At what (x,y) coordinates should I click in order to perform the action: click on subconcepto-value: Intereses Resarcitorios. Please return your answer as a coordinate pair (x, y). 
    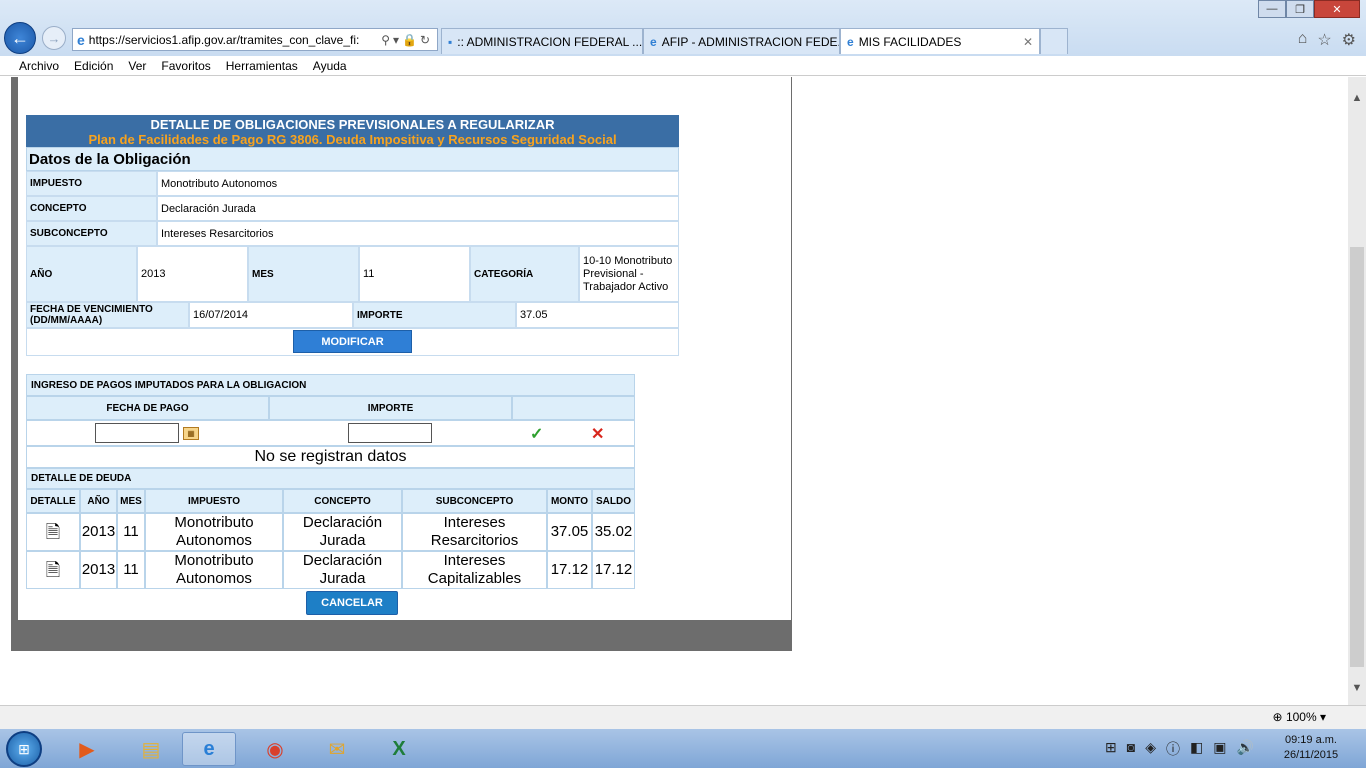
    Looking at the image, I should click on (418, 233).